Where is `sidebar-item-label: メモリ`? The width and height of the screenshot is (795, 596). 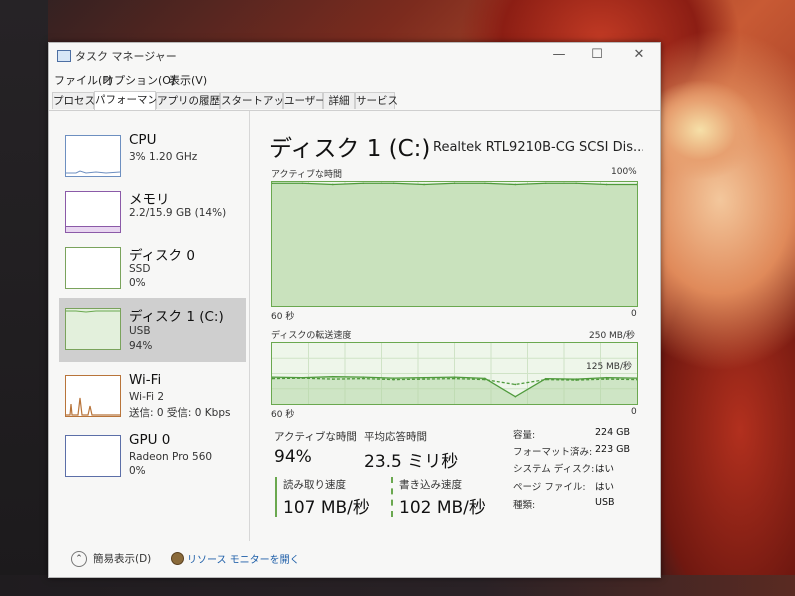 sidebar-item-label: メモリ is located at coordinates (149, 200).